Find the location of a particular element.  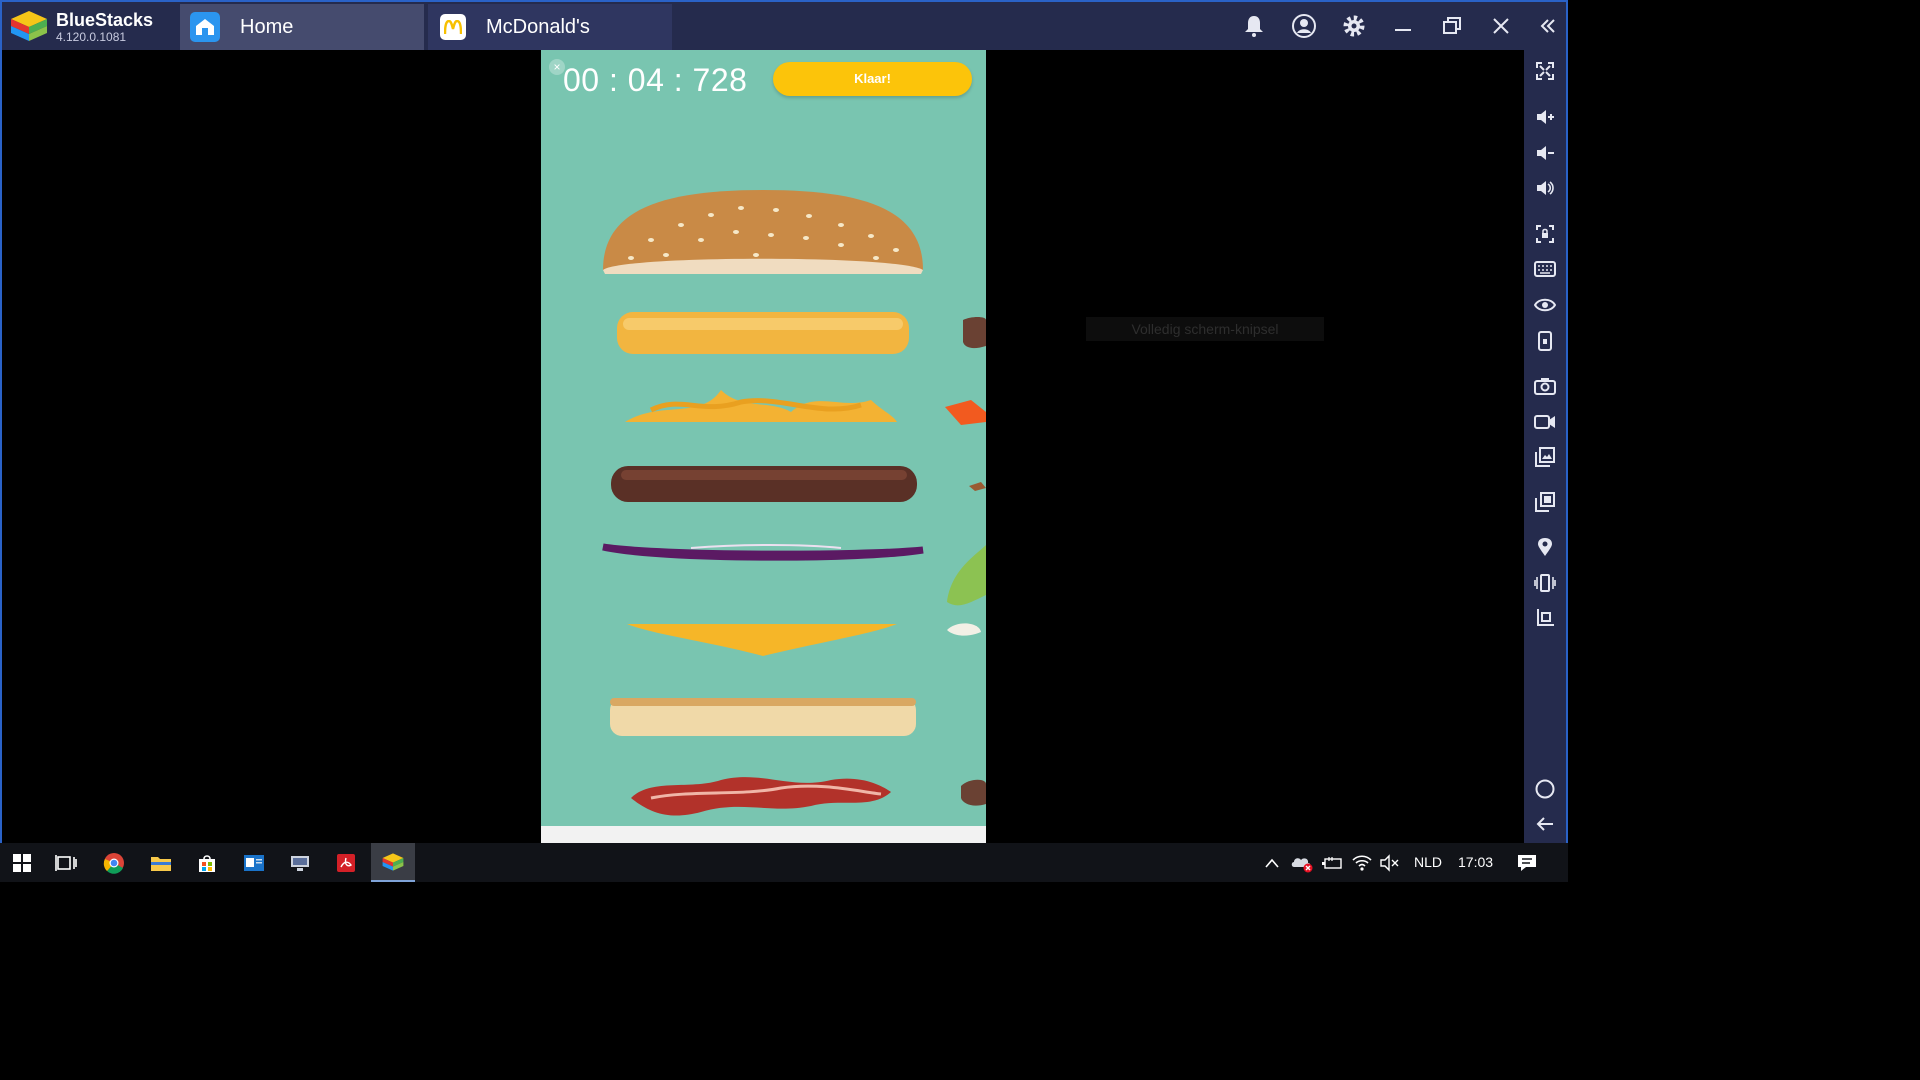

volume-down-icon is located at coordinates (1545, 153).